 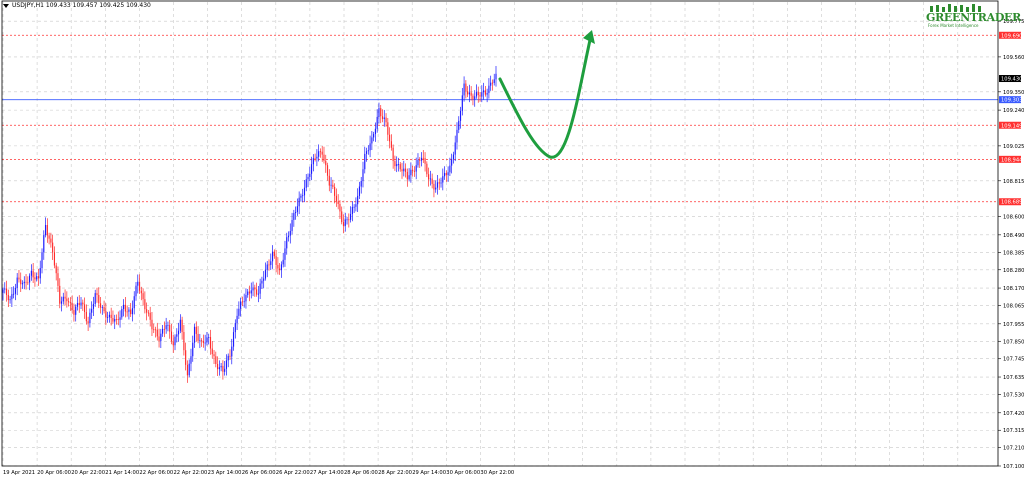 What do you see at coordinates (953, 25) in the screenshot?
I see `logo-tagline: Forex Market Intelligence` at bounding box center [953, 25].